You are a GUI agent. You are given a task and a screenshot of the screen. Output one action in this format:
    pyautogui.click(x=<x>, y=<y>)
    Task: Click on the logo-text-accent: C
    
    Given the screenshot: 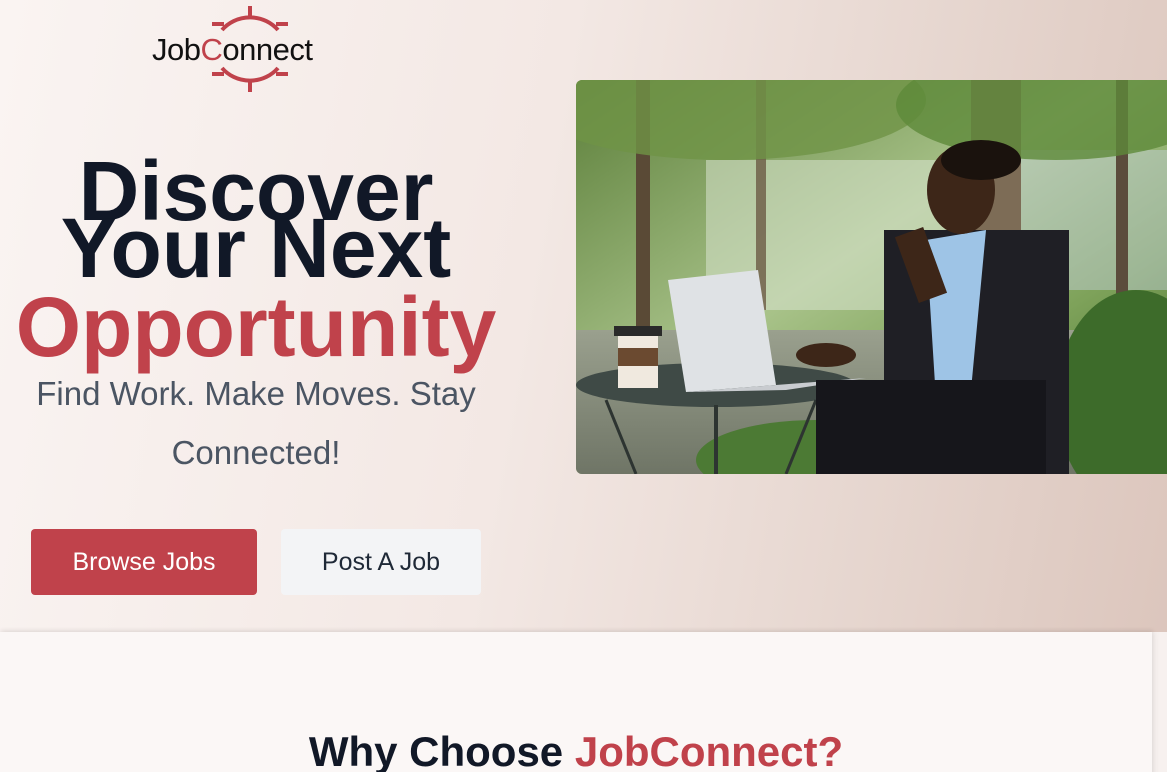 What is the action you would take?
    pyautogui.click(x=211, y=49)
    